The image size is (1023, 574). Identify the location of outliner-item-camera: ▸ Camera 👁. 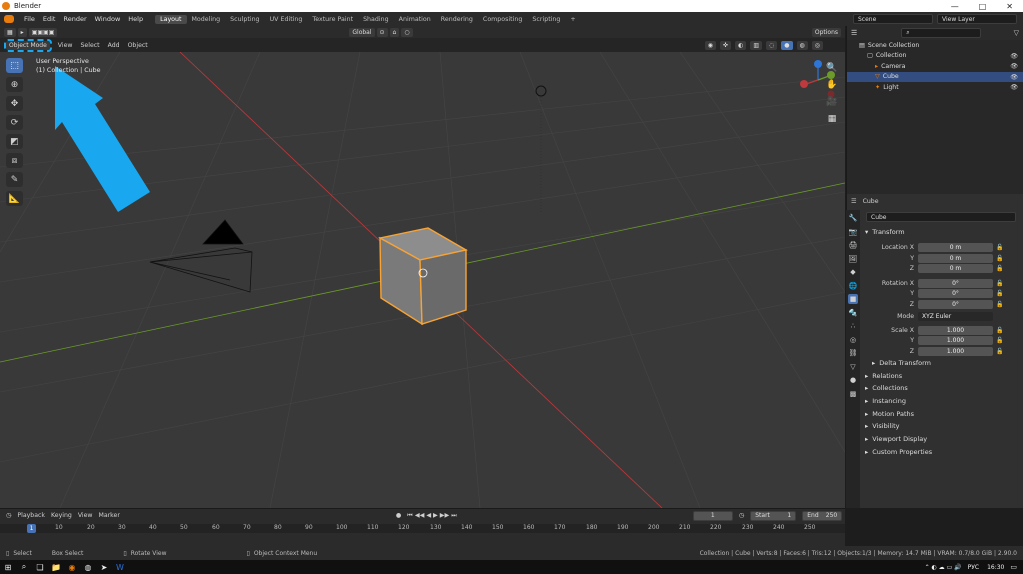
(935, 66).